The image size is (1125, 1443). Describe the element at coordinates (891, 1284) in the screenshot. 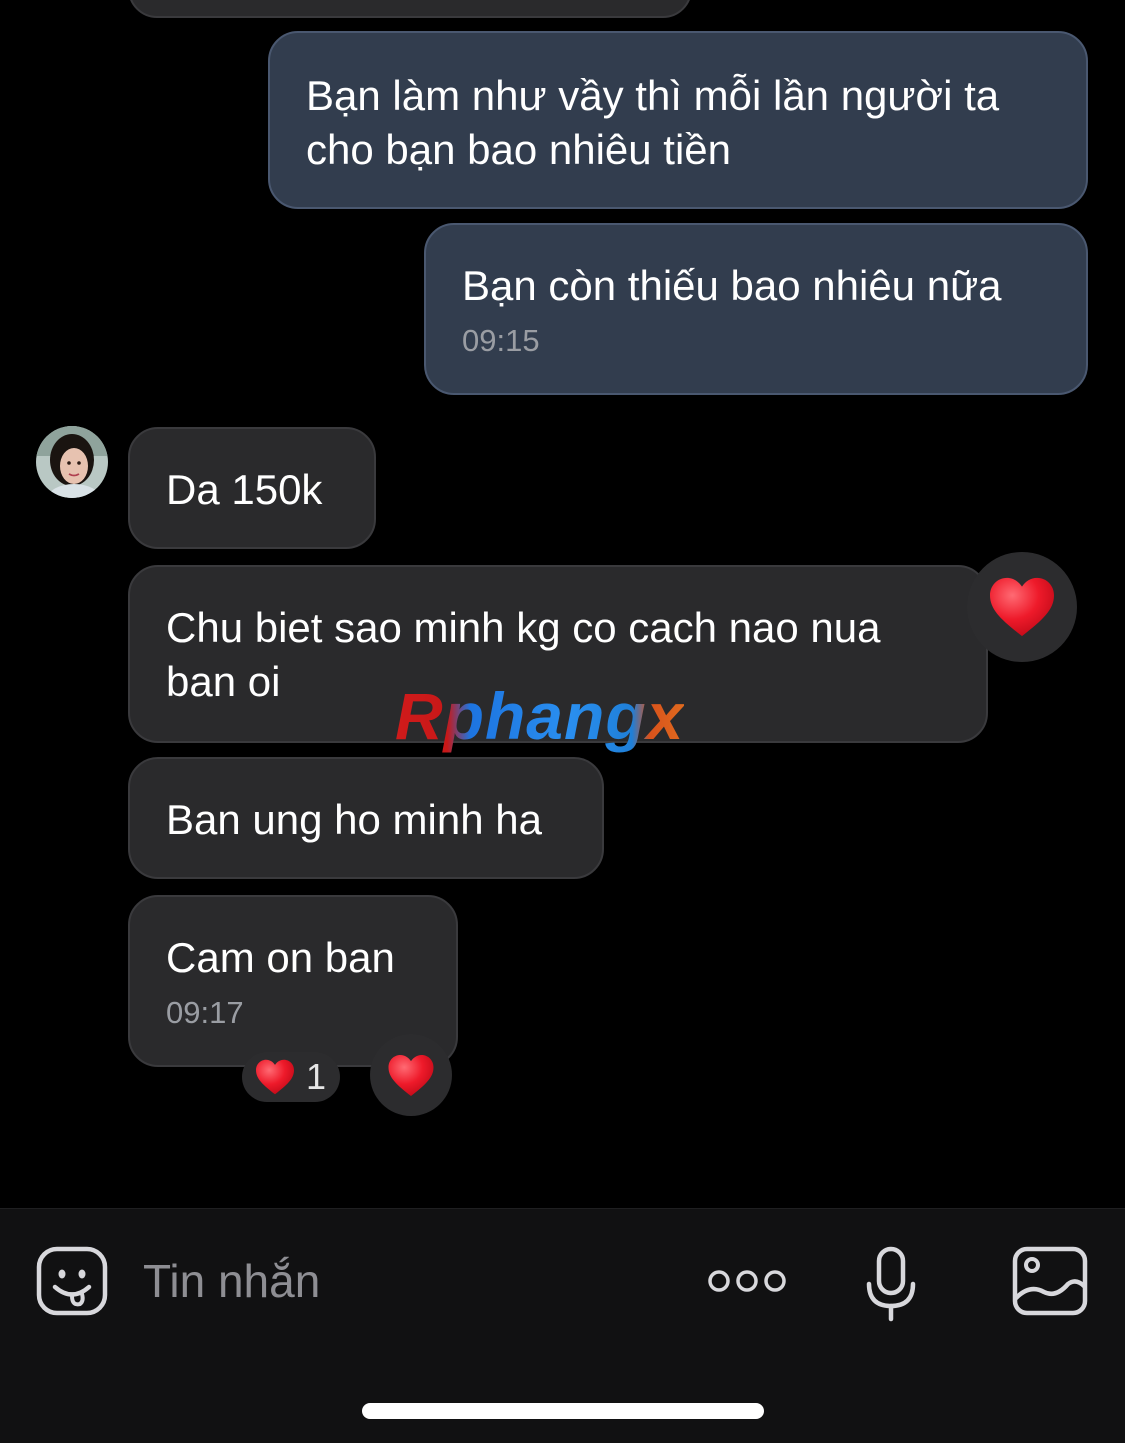

I see `microphone-icon` at that location.